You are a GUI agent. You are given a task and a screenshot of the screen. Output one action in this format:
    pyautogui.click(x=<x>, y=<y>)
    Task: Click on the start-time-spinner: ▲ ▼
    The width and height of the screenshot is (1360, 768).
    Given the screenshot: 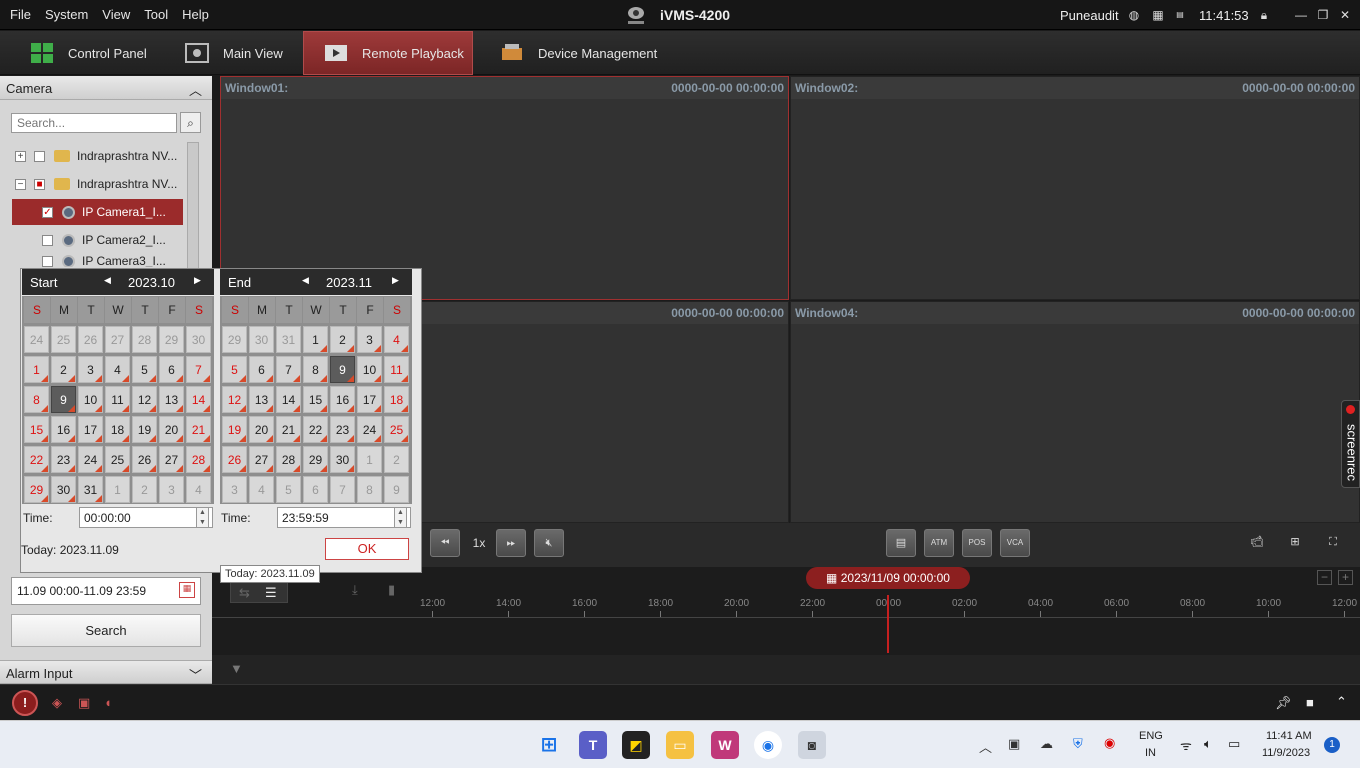 What is the action you would take?
    pyautogui.click(x=202, y=517)
    